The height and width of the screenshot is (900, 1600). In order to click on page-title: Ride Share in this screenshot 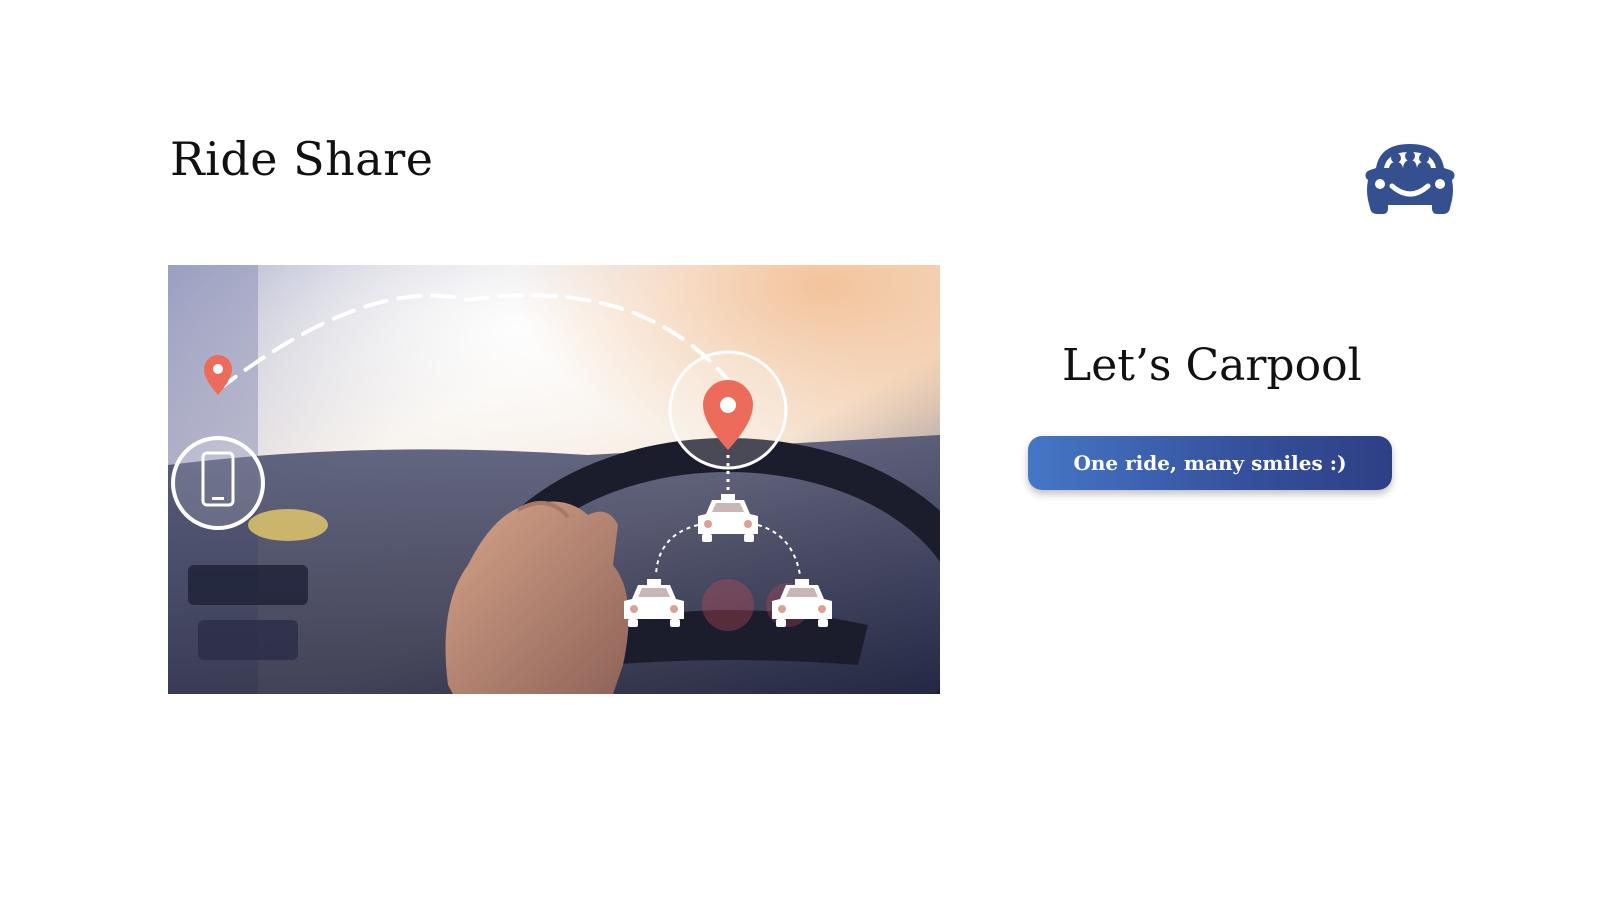, I will do `click(302, 159)`.